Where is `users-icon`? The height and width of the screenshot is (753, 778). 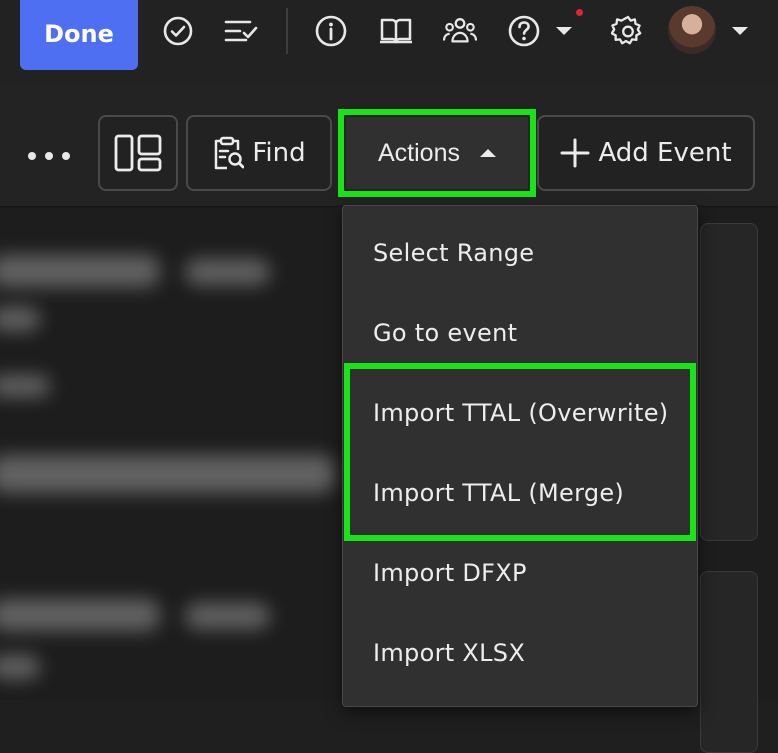
users-icon is located at coordinates (460, 31).